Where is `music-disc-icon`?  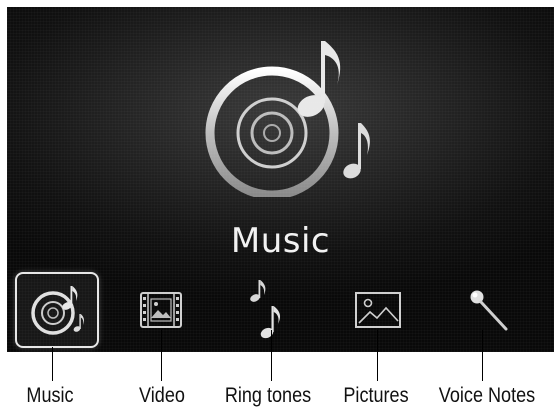
music-disc-icon is located at coordinates (58, 310).